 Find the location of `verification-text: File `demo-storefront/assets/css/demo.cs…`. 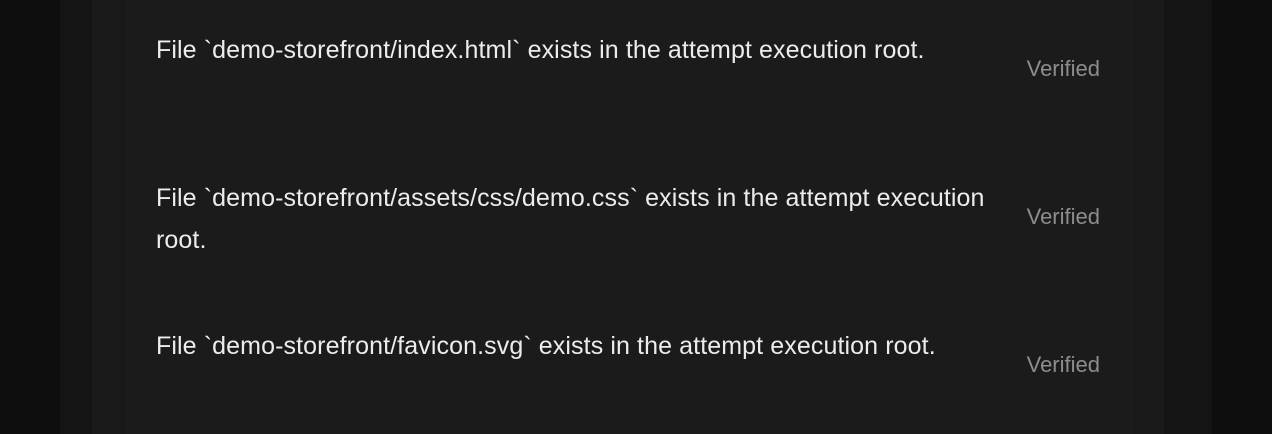

verification-text: File `demo-storefront/assets/css/demo.cs… is located at coordinates (570, 219).